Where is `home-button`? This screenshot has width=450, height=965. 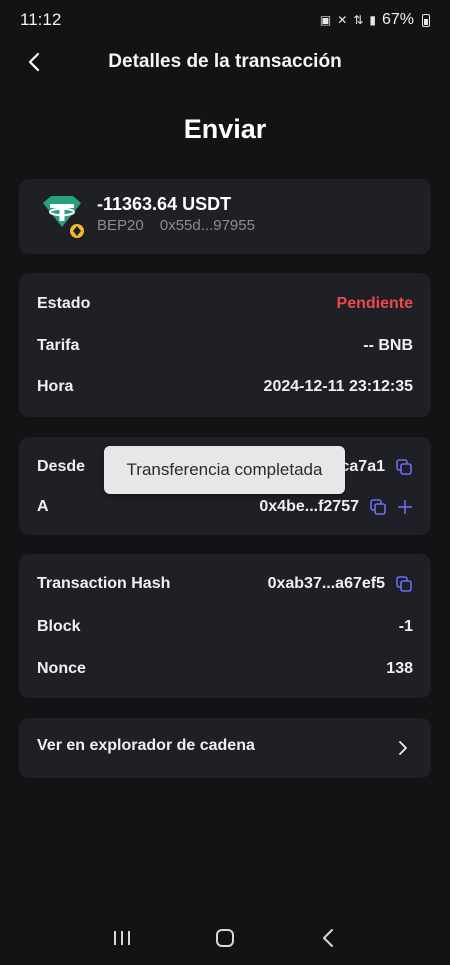
home-button is located at coordinates (225, 938).